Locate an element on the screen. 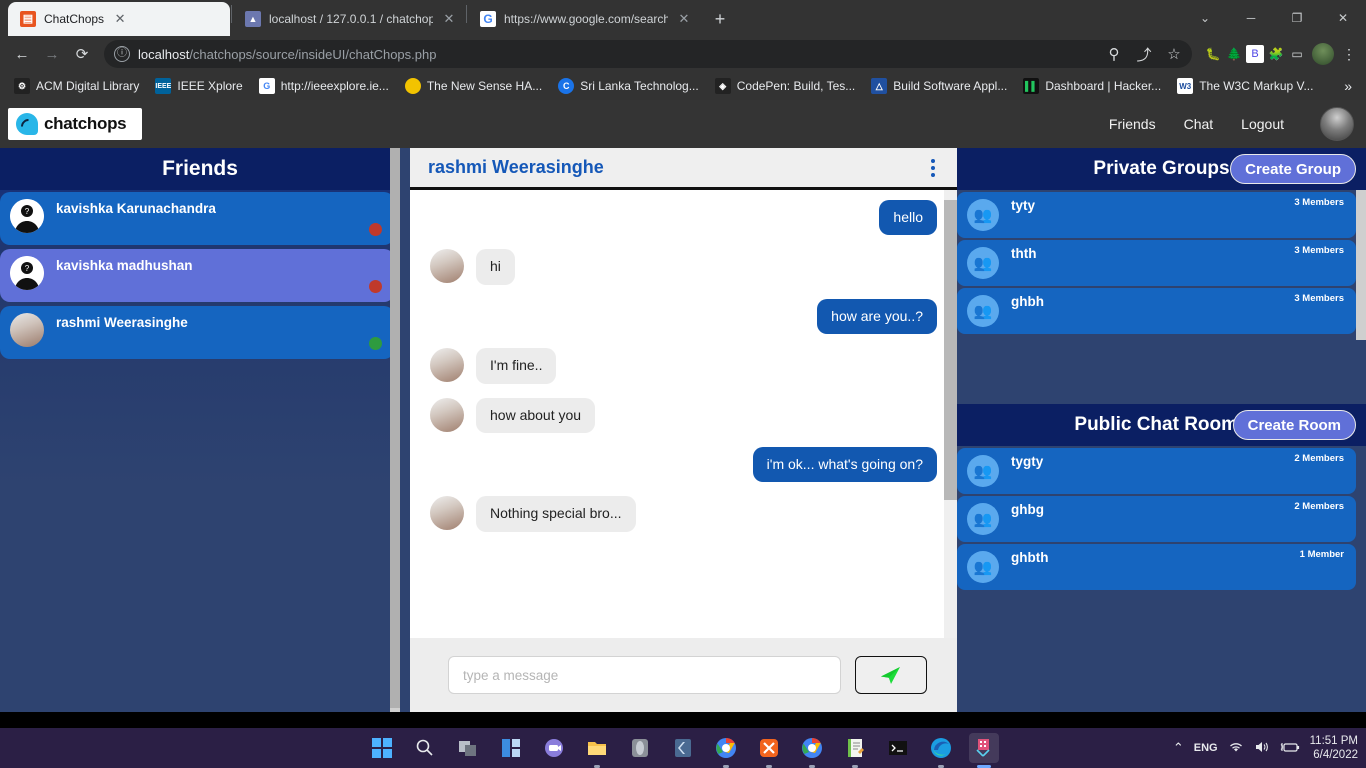 Image resolution: width=1366 pixels, height=768 pixels. chat-scrollbar is located at coordinates (950, 414).